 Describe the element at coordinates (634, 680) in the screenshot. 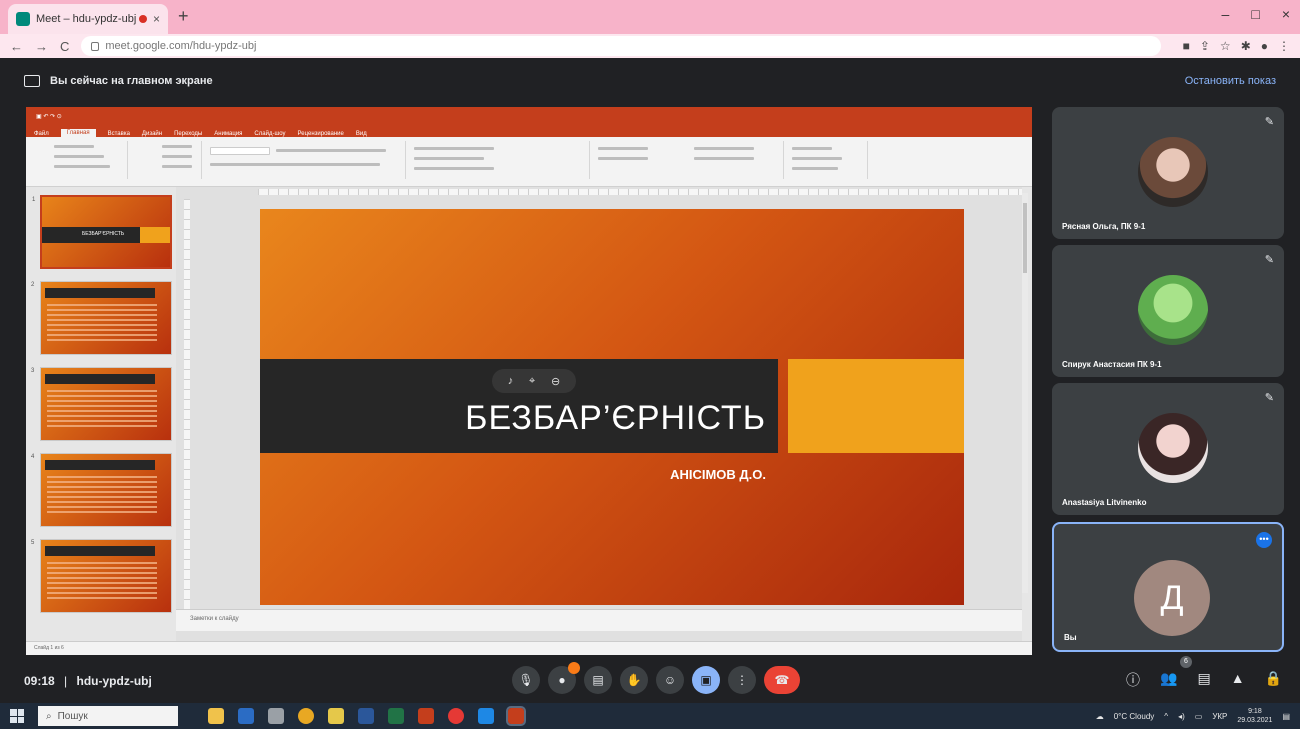

I see `raise-hand-button: ✋` at that location.